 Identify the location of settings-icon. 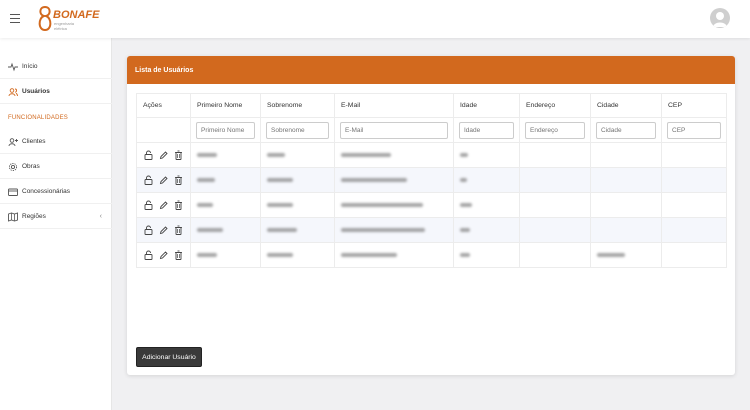
(13, 167).